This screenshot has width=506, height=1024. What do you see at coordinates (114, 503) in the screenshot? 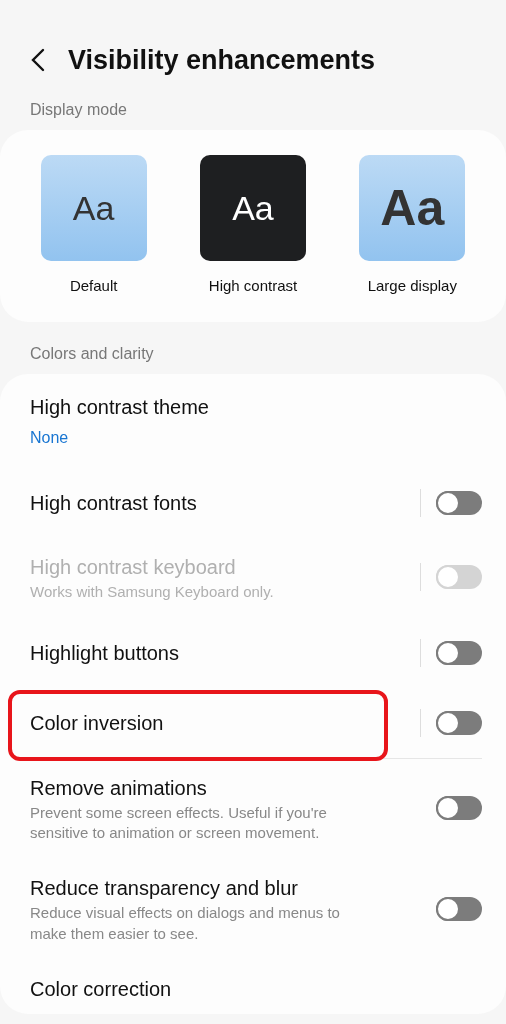
I see `setting-title: High contrast fonts` at bounding box center [114, 503].